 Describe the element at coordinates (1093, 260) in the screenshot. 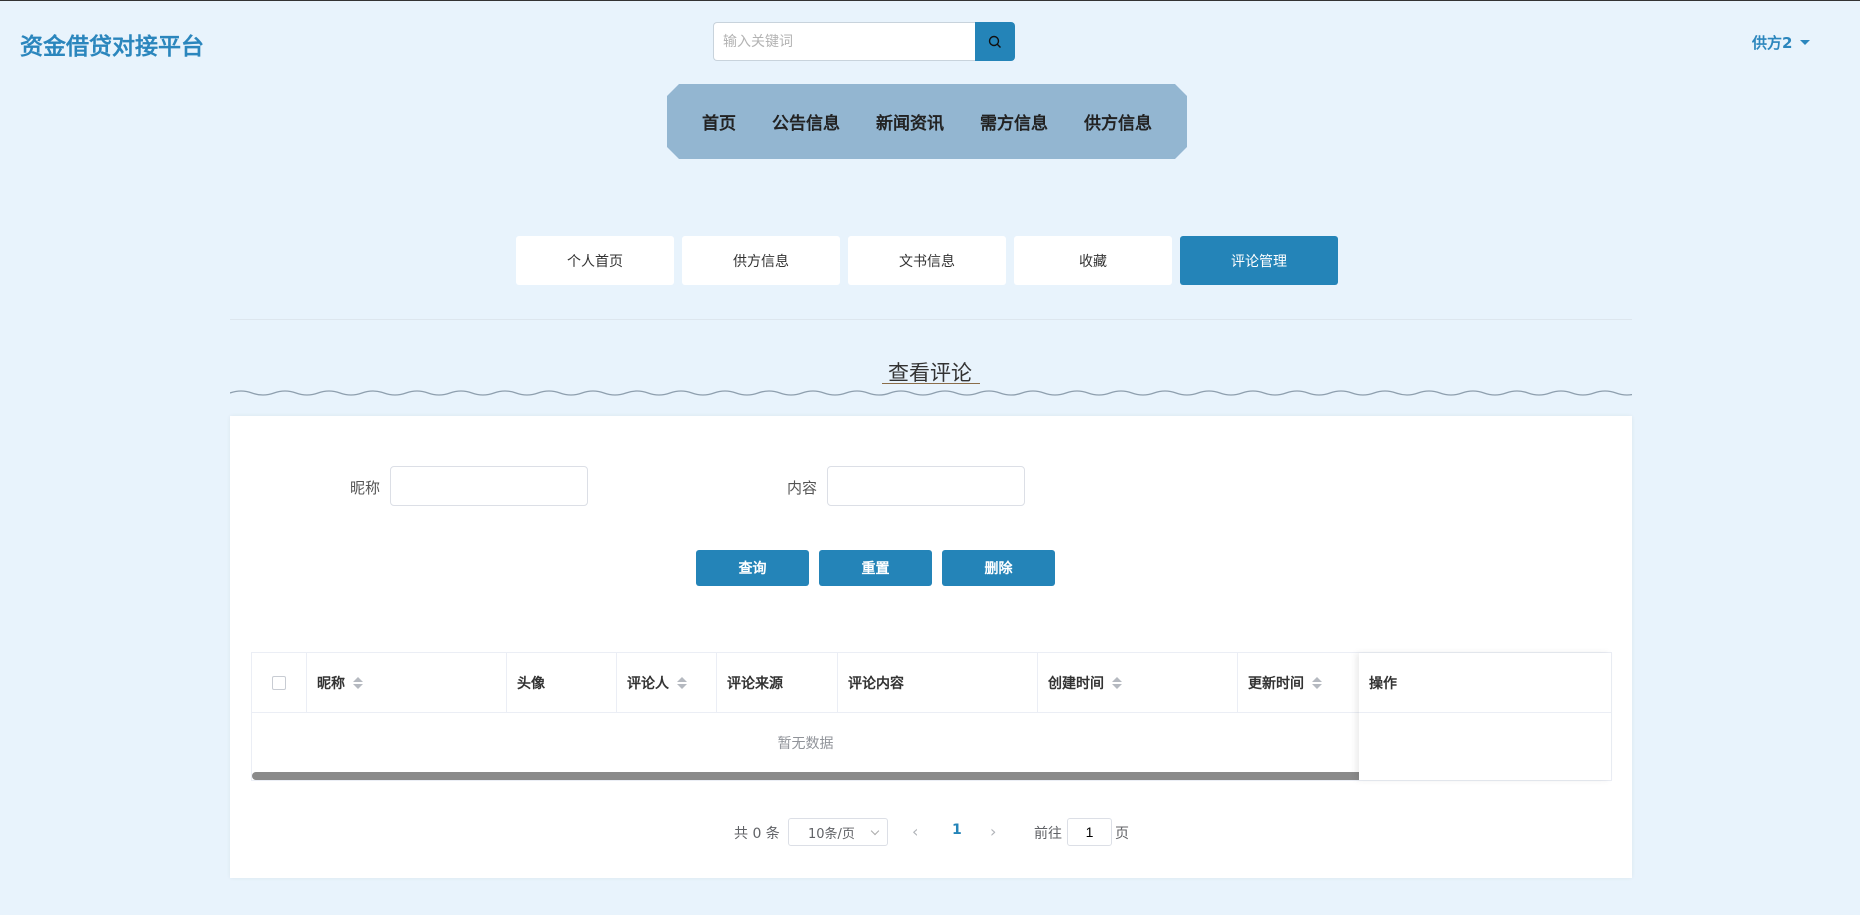

I see `tab-favorites: 收藏` at that location.